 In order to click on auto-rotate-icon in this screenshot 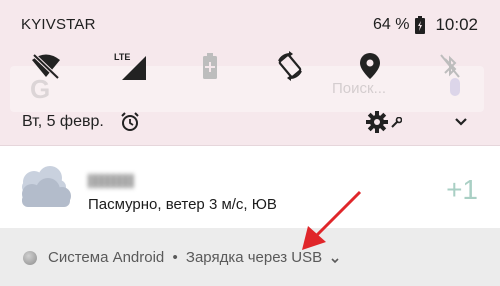, I will do `click(290, 66)`.